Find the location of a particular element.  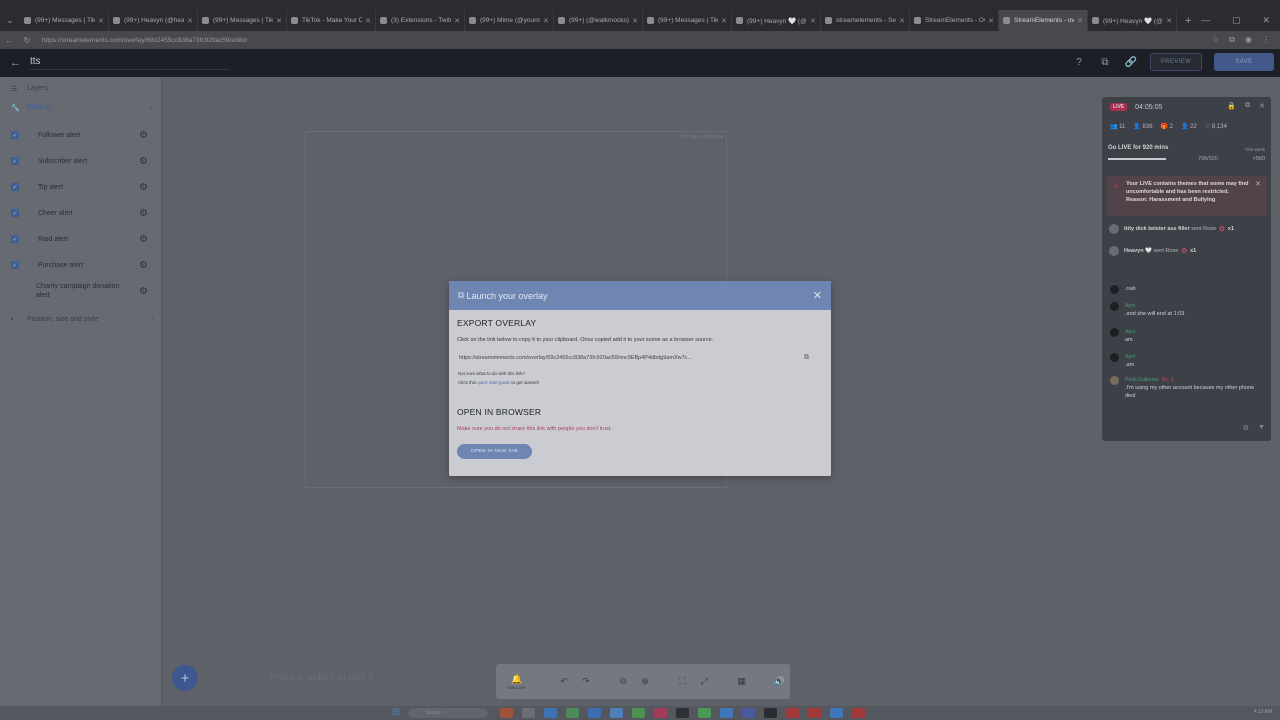

back-icon: ← is located at coordinates (9, 40).